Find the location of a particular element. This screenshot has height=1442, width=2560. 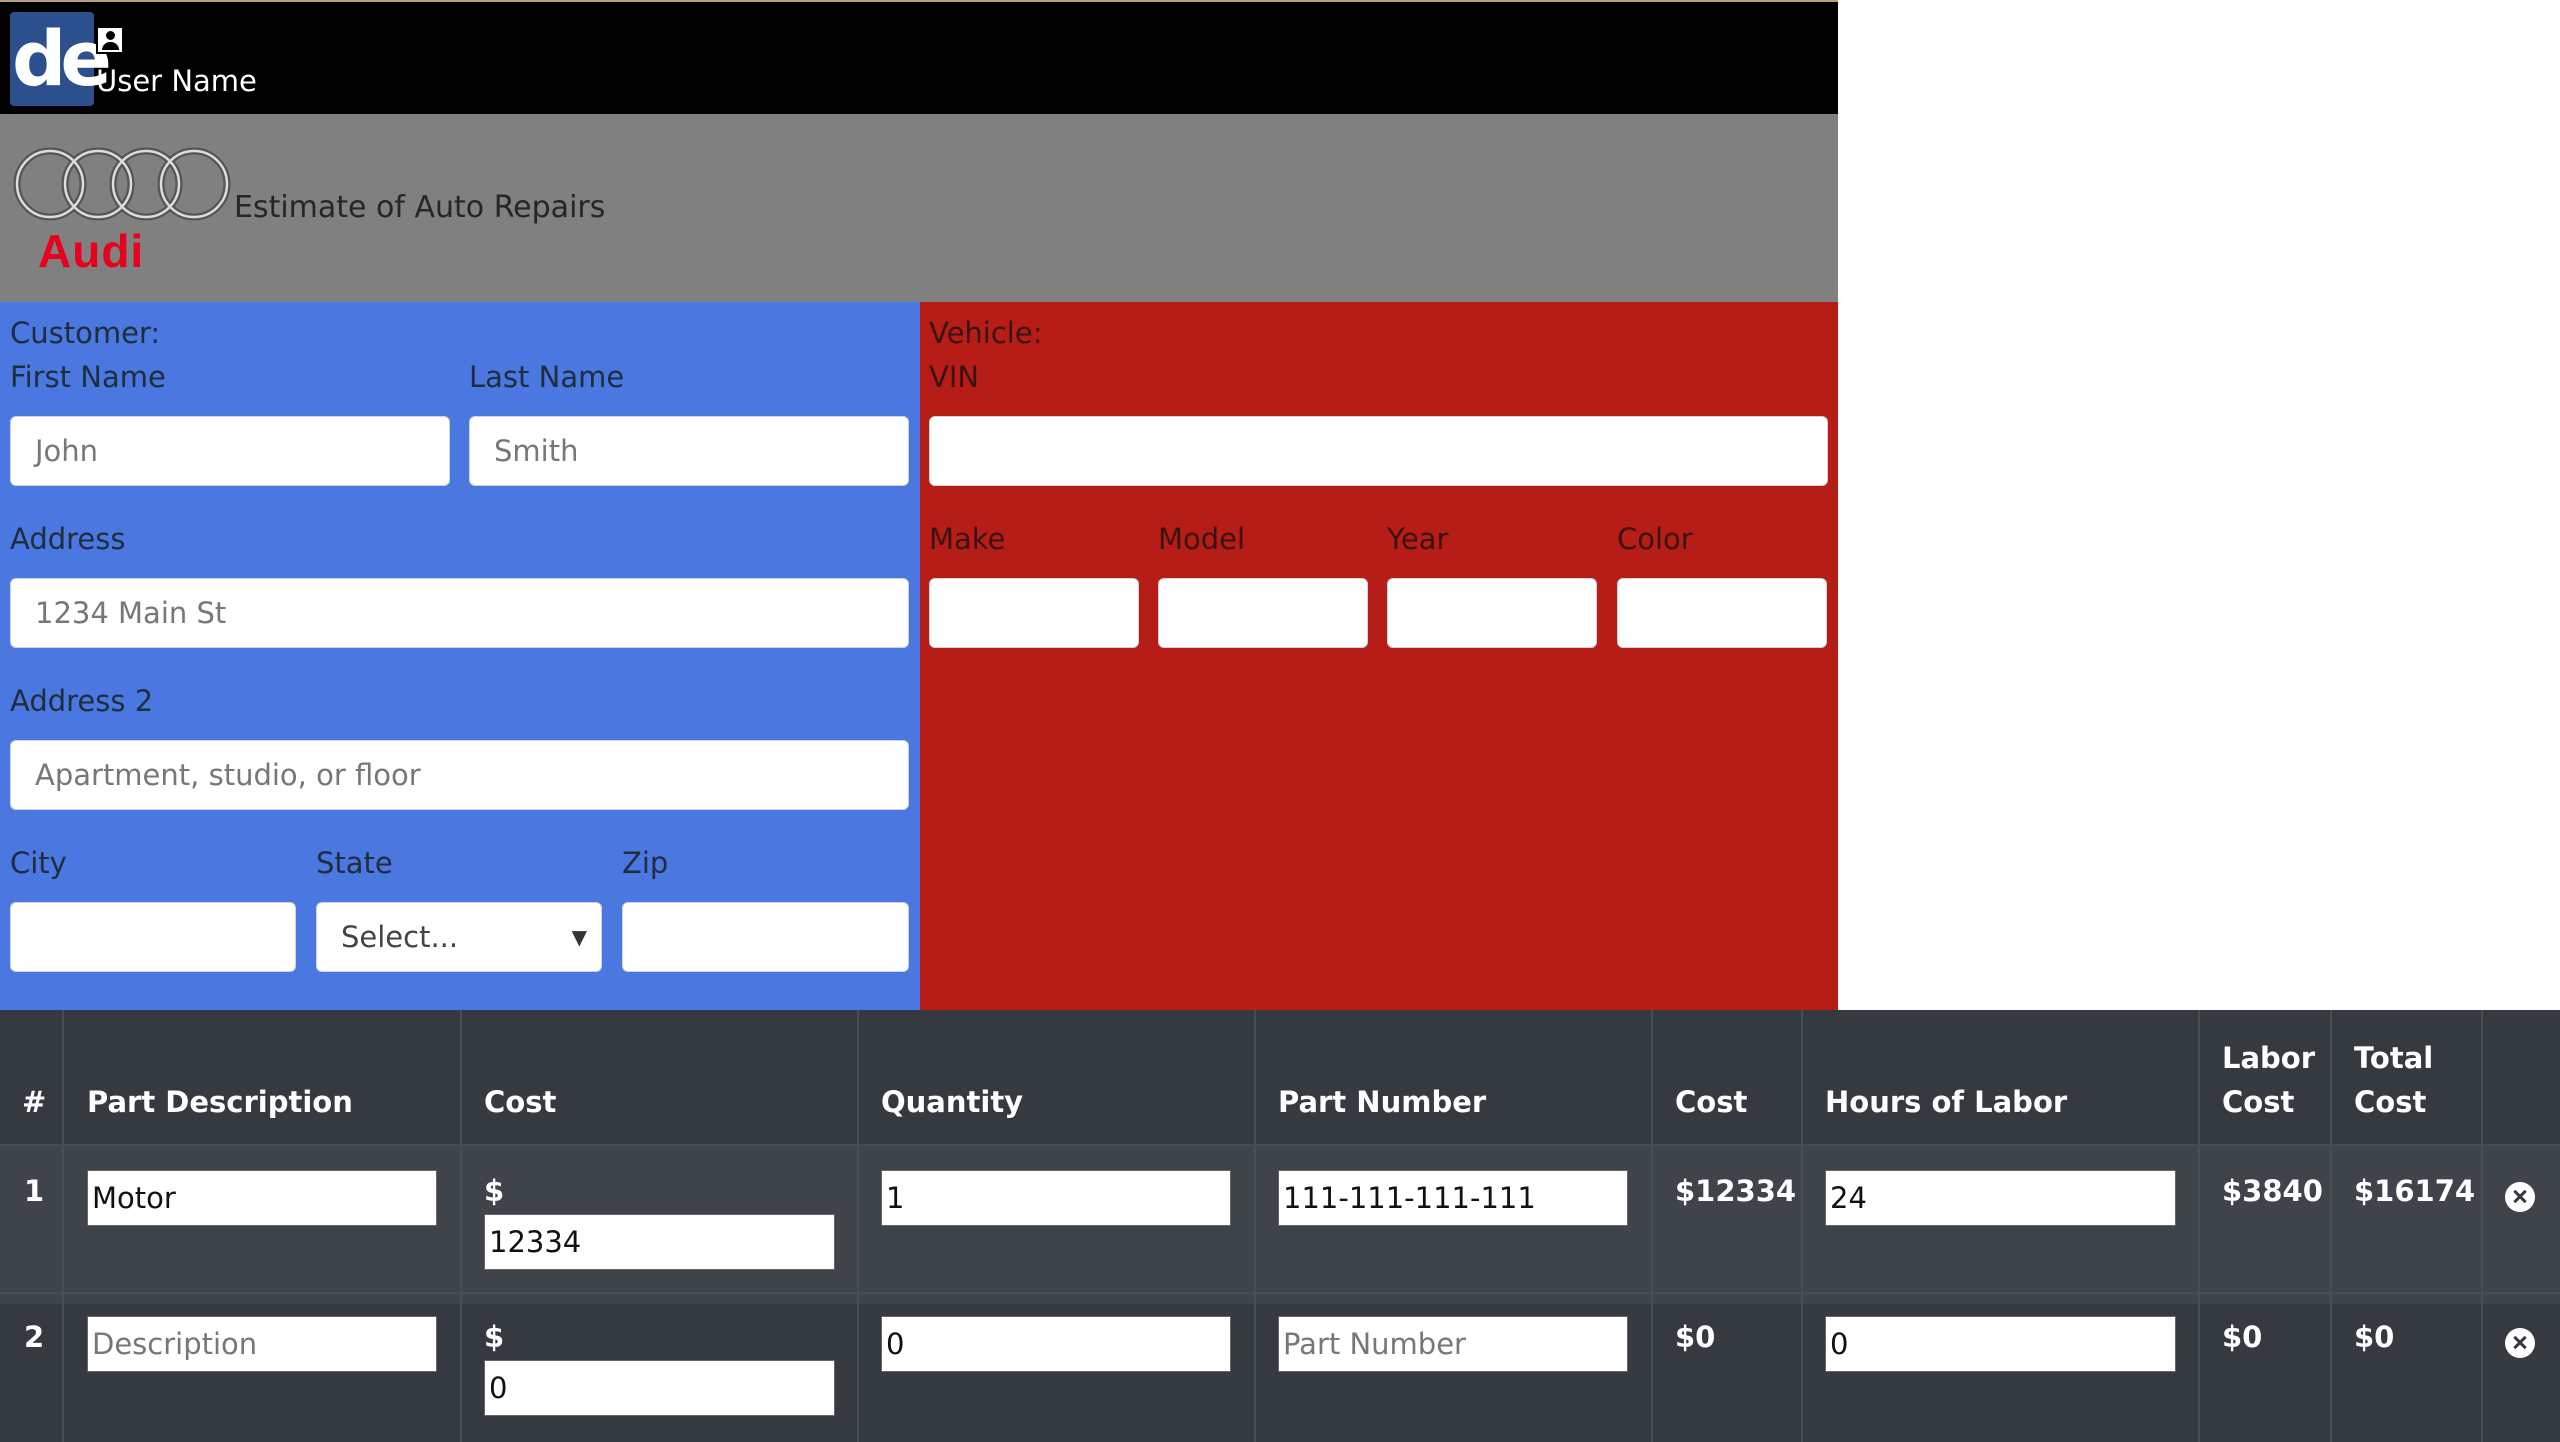

color-label: Color is located at coordinates (1655, 539).